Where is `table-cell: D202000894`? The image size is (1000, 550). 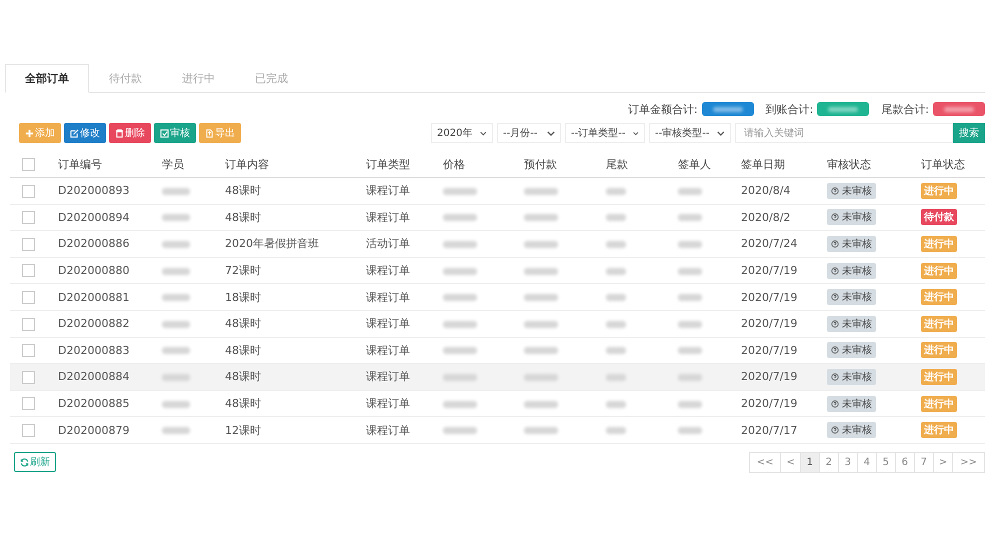 table-cell: D202000894 is located at coordinates (94, 217).